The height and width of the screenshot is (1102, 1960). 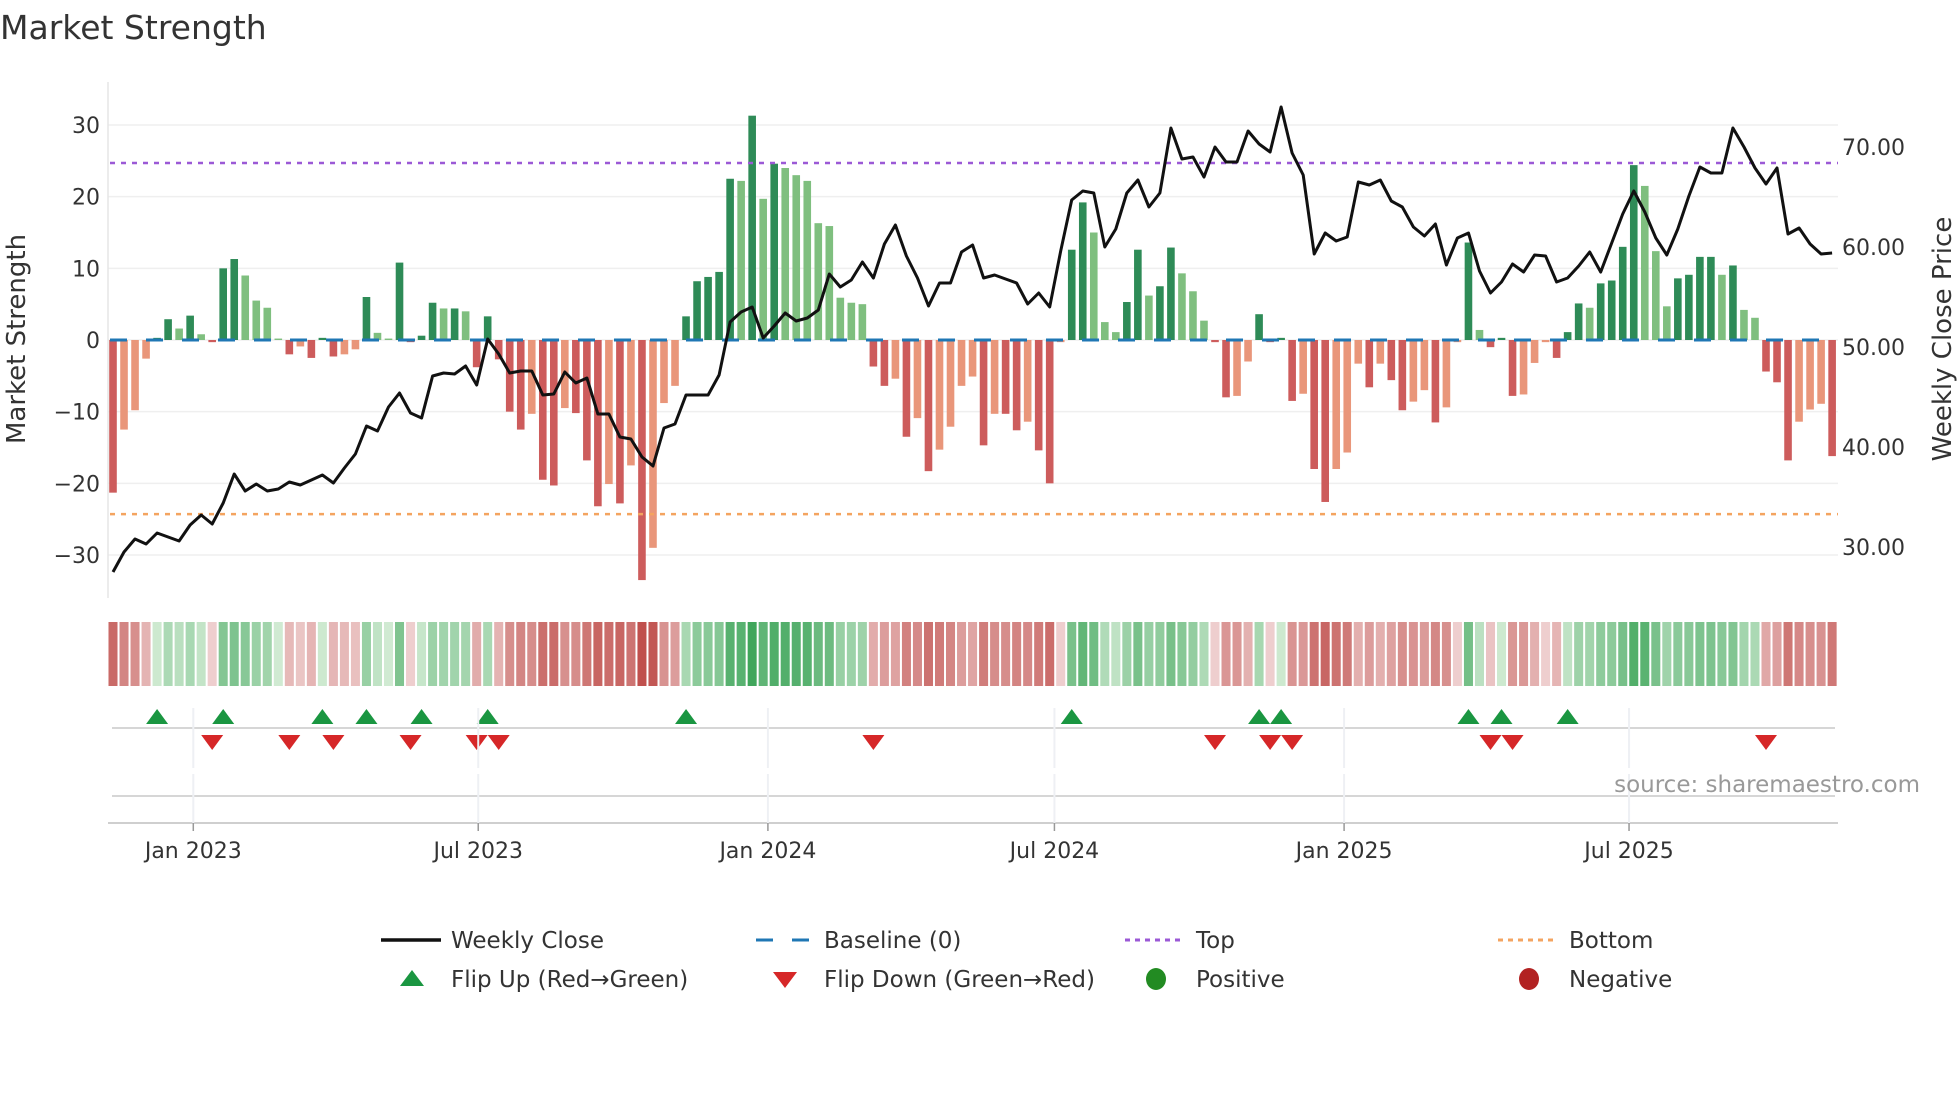 What do you see at coordinates (93, 341) in the screenshot?
I see `y-tick-label: 0` at bounding box center [93, 341].